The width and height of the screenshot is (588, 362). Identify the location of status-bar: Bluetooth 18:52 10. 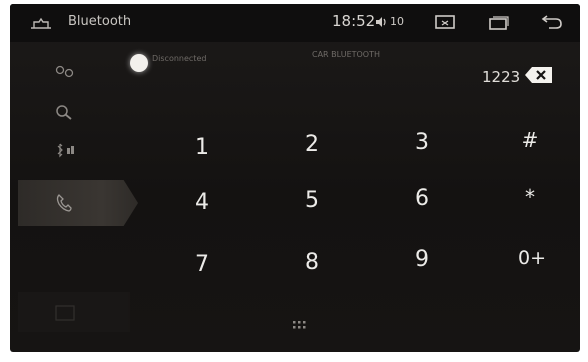
(295, 23).